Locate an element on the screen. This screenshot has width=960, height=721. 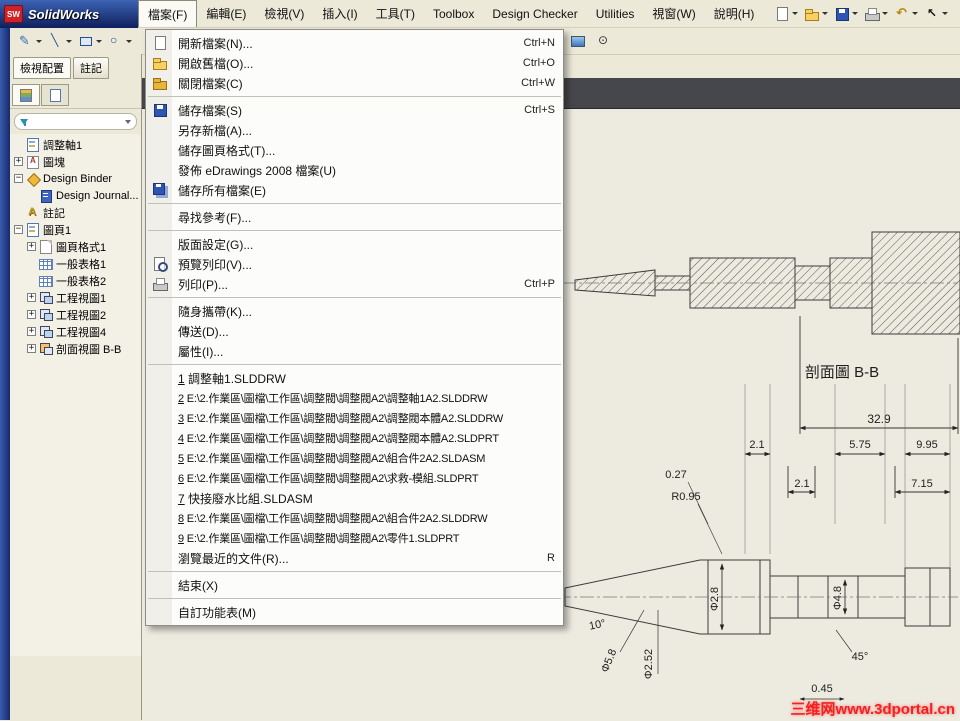
featuremanager-tree-tab is located at coordinates (26, 95).